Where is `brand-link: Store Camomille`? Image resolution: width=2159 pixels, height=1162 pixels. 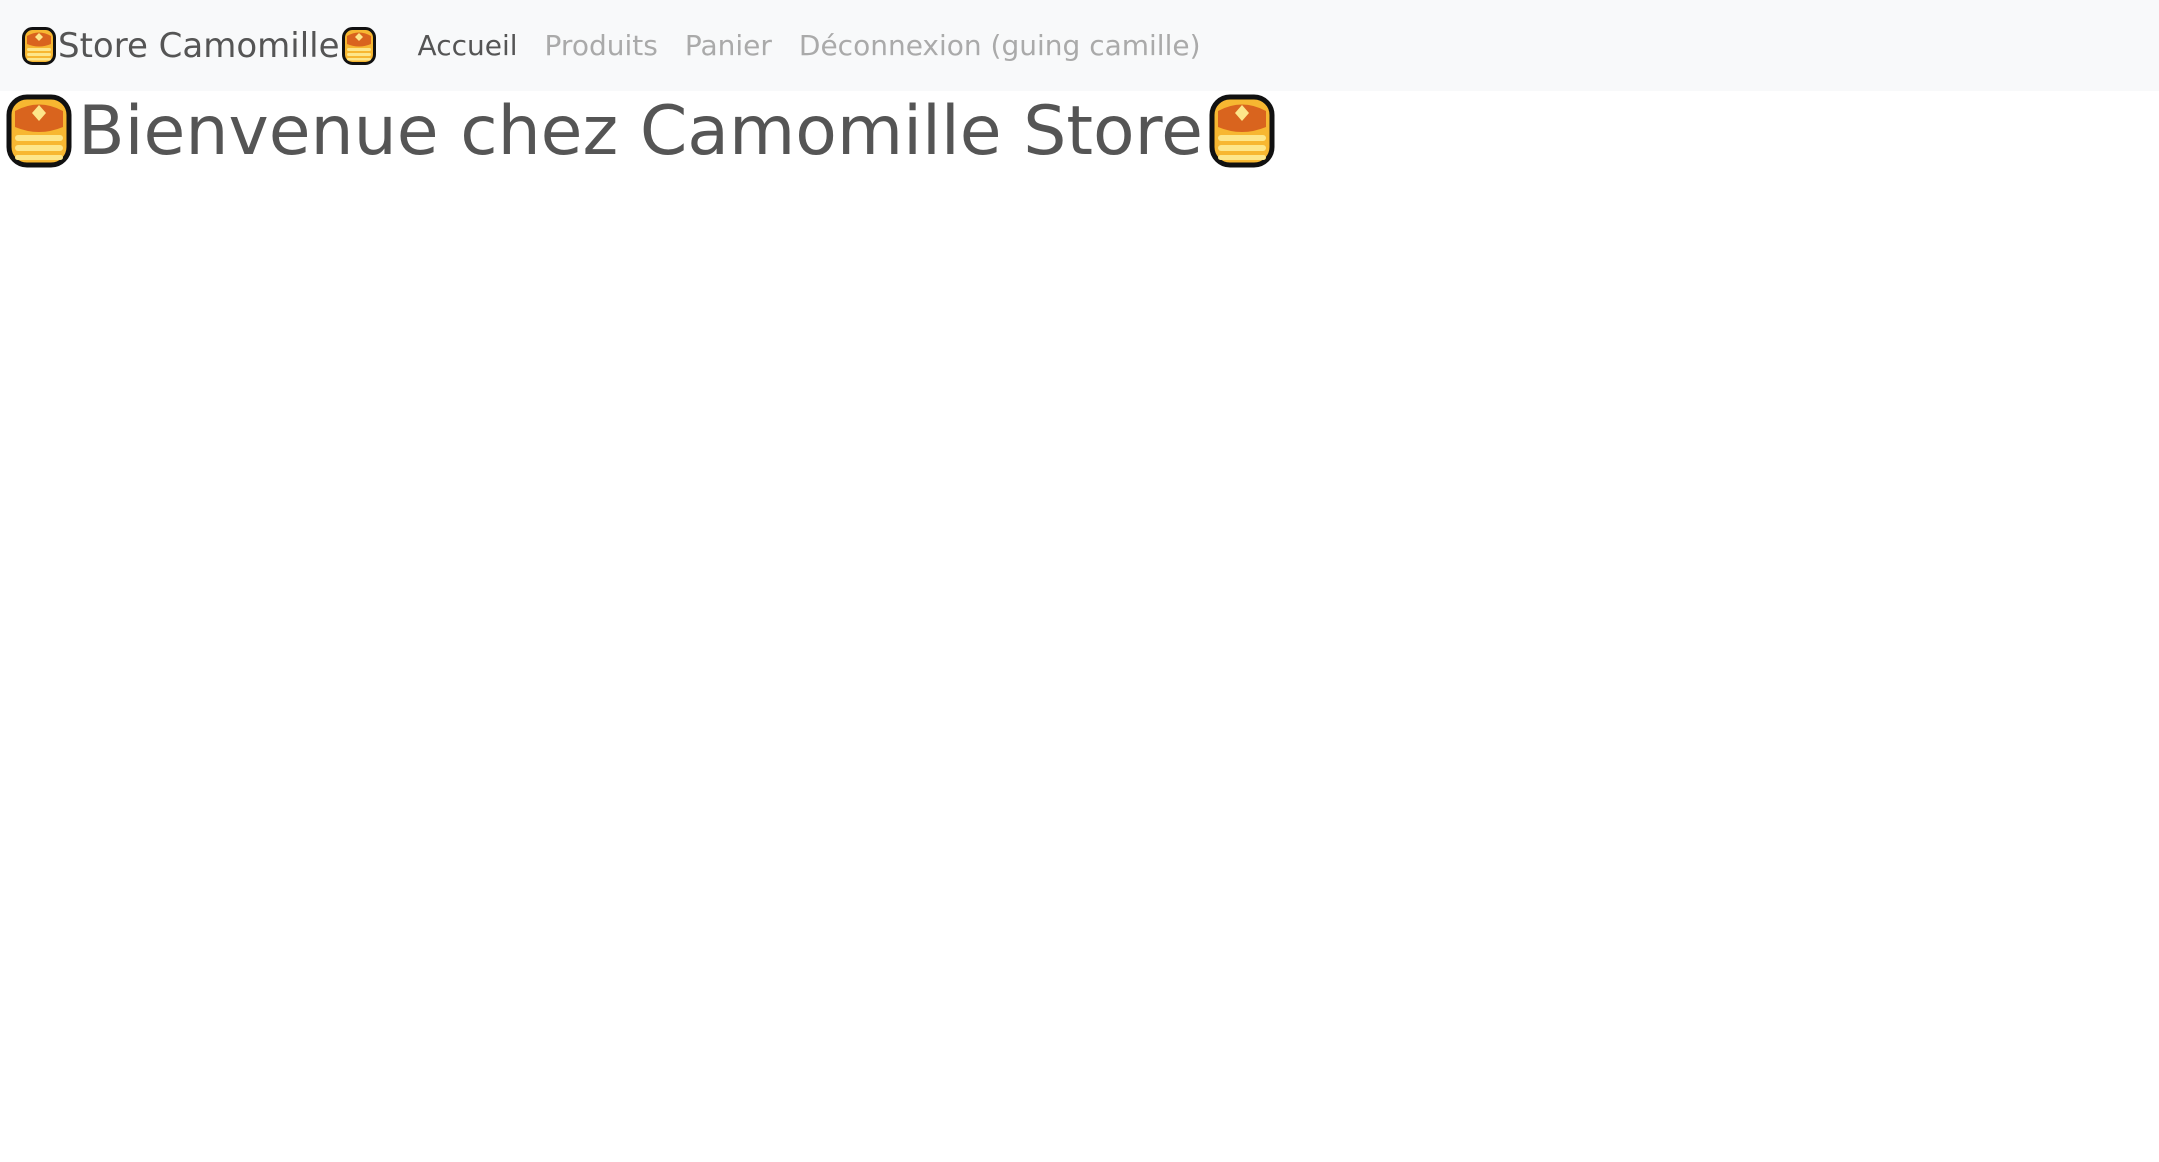 brand-link: Store Camomille is located at coordinates (199, 46).